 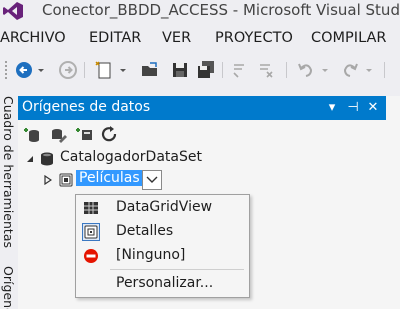 I want to click on menu-item-detalles: Detalles, so click(x=162, y=232).